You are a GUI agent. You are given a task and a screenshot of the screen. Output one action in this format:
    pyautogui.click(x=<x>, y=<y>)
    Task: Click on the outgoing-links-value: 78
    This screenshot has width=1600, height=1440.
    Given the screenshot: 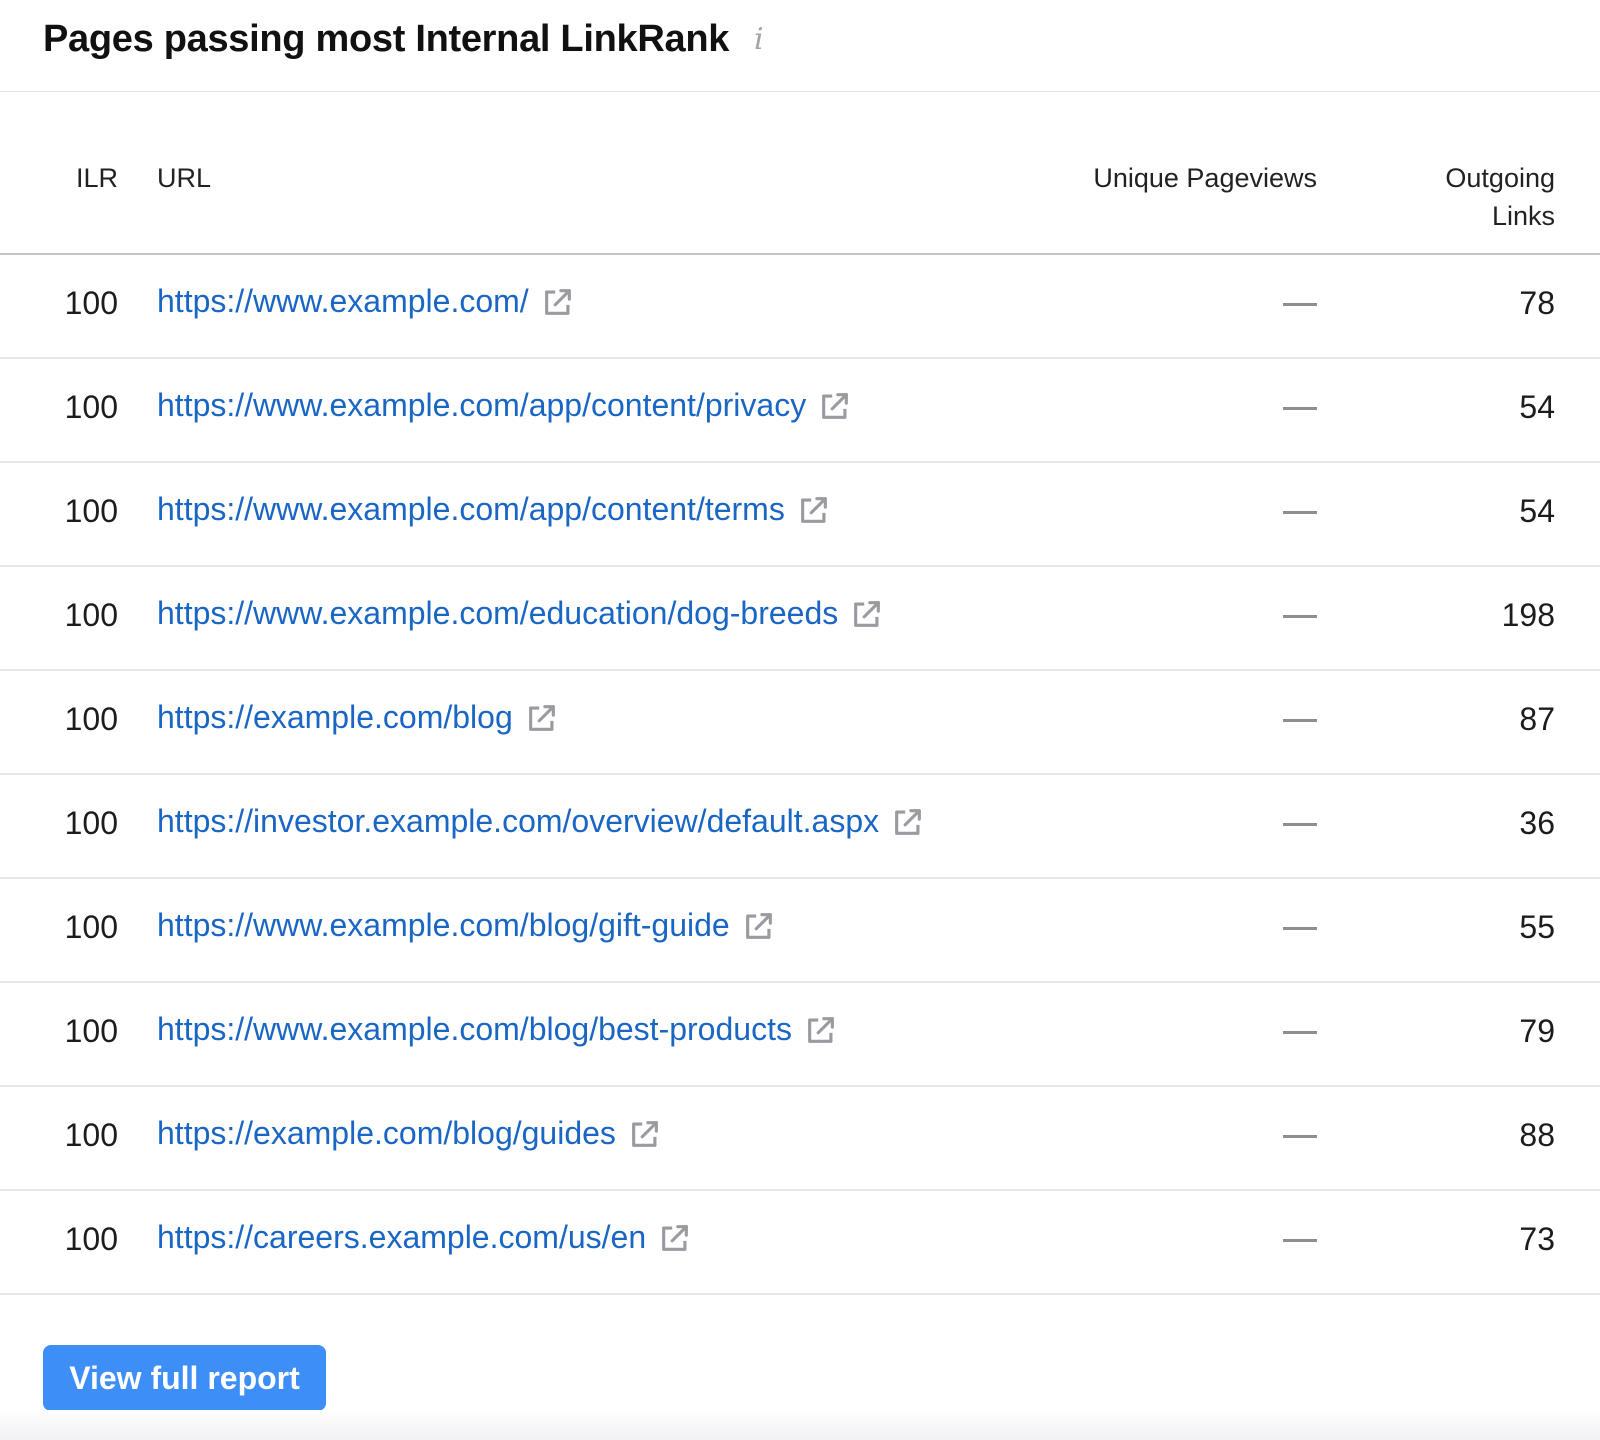 What is the action you would take?
    pyautogui.click(x=1537, y=303)
    